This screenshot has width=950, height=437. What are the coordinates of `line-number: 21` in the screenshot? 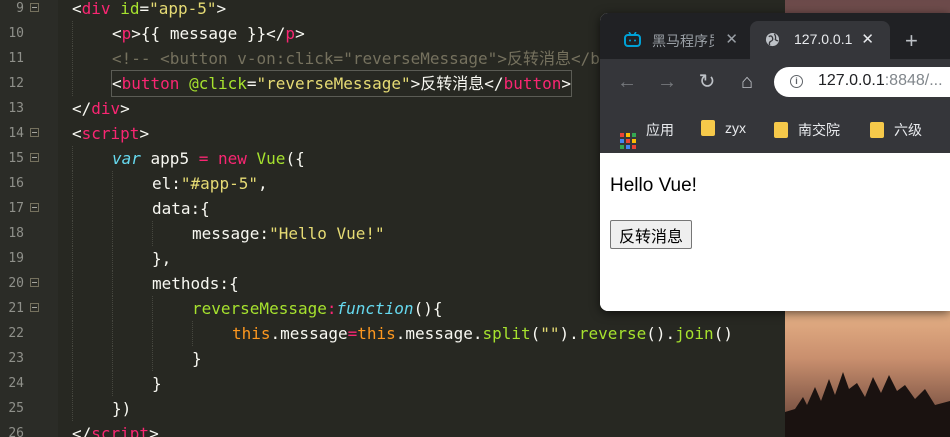 It's located at (16, 308).